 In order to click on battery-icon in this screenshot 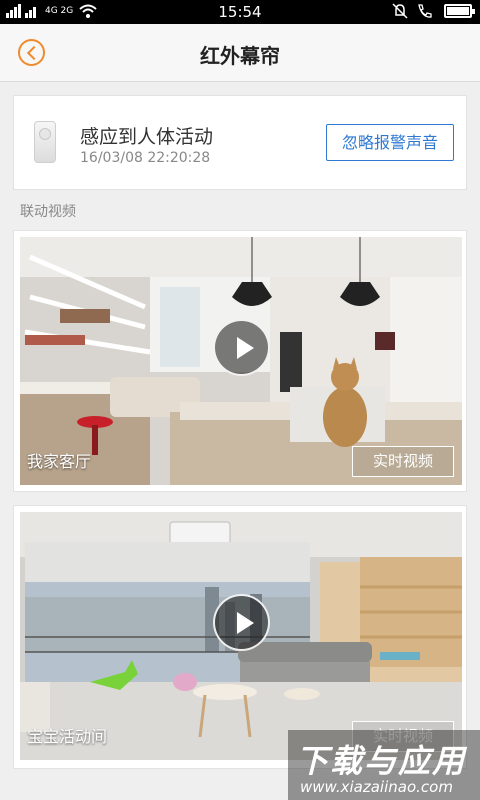, I will do `click(459, 11)`.